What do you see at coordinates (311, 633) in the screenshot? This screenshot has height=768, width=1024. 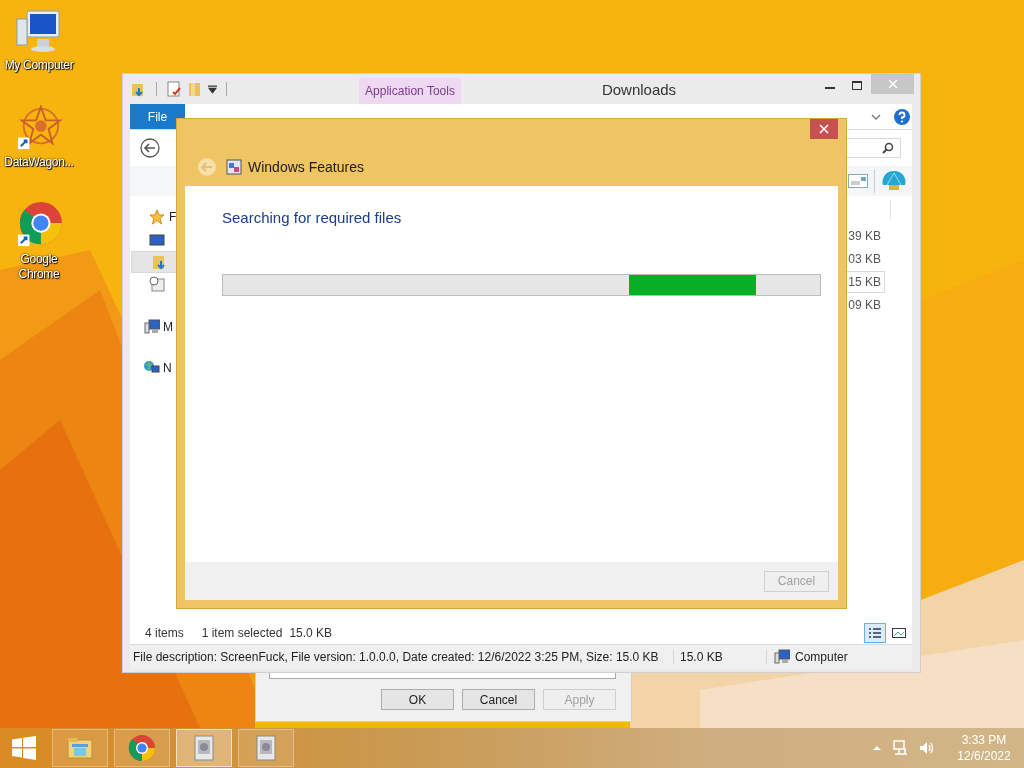 I see `selection-size: 15.0 KB` at bounding box center [311, 633].